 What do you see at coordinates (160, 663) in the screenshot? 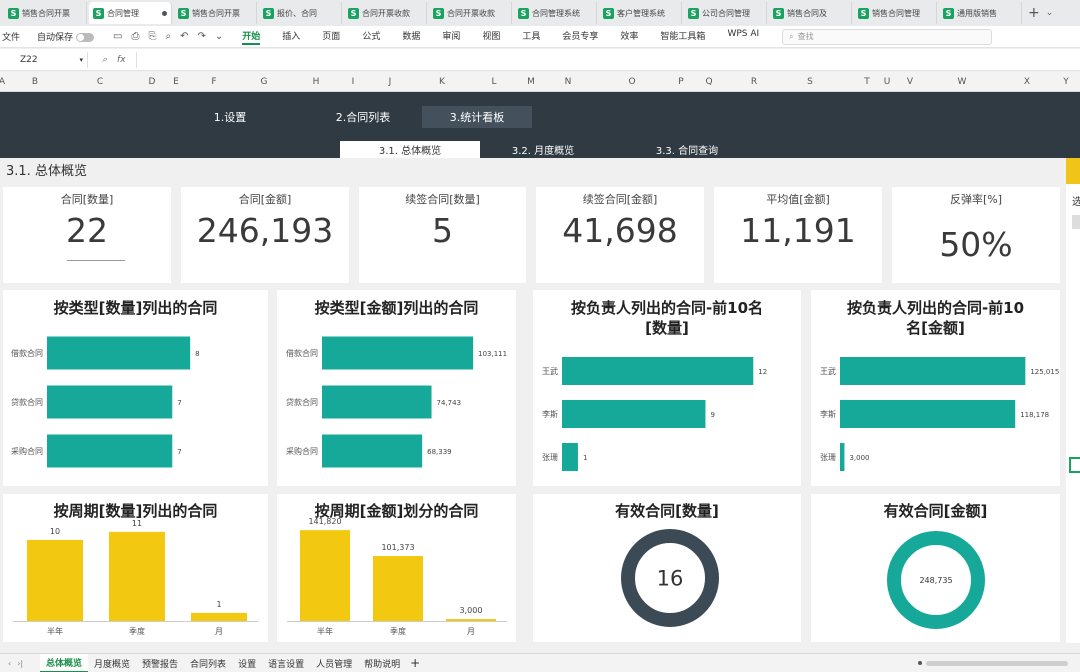
I see `sheet-tab: 预警报告` at bounding box center [160, 663].